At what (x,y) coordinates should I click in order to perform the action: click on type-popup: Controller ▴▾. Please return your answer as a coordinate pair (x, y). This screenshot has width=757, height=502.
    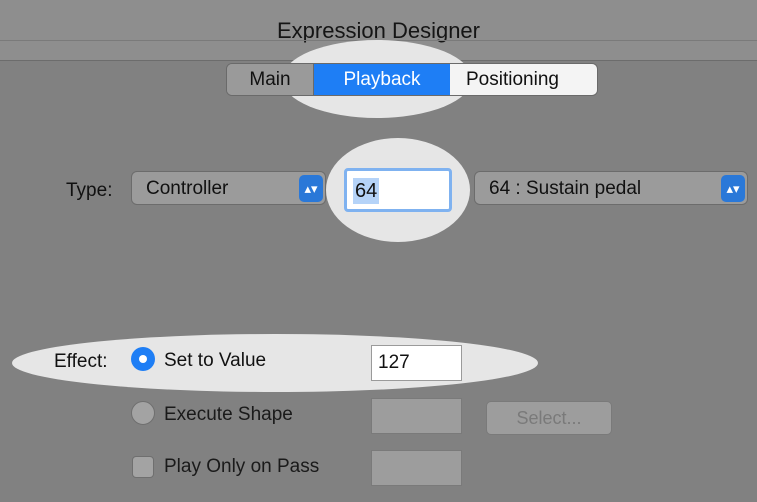
    Looking at the image, I should click on (228, 188).